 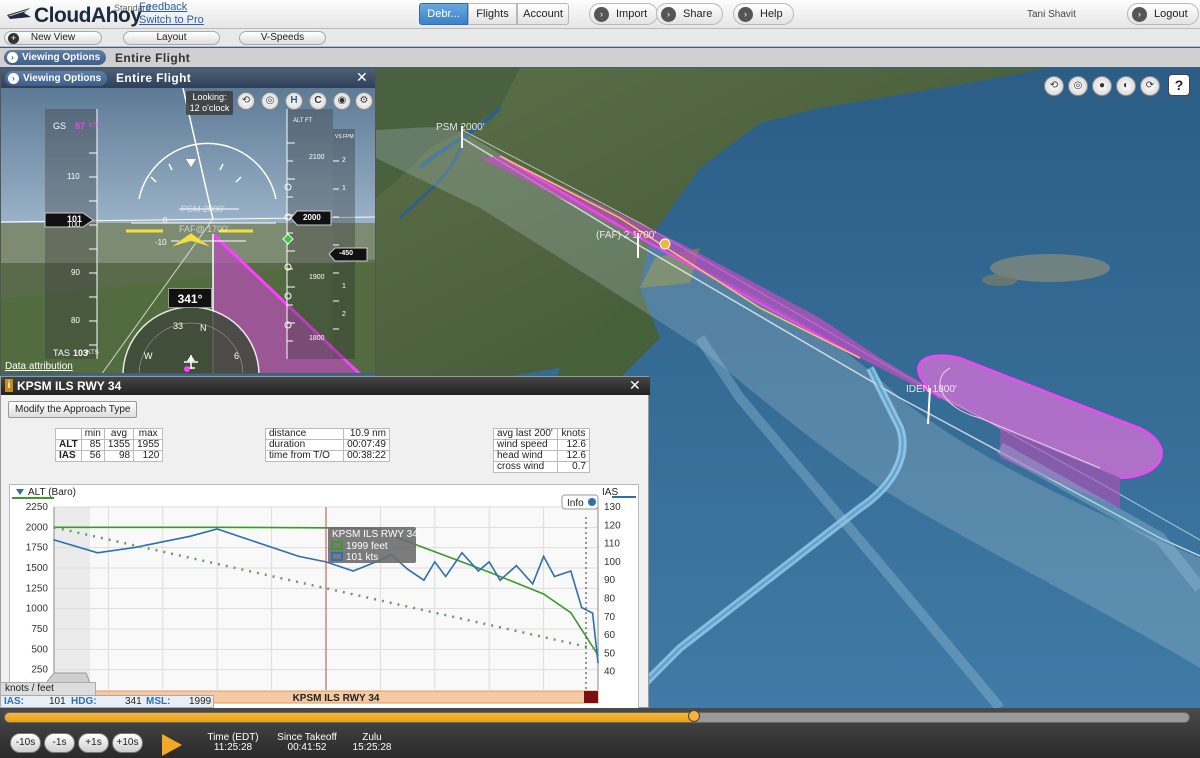 I want to click on view-left-icon: ⟲, so click(x=246, y=101).